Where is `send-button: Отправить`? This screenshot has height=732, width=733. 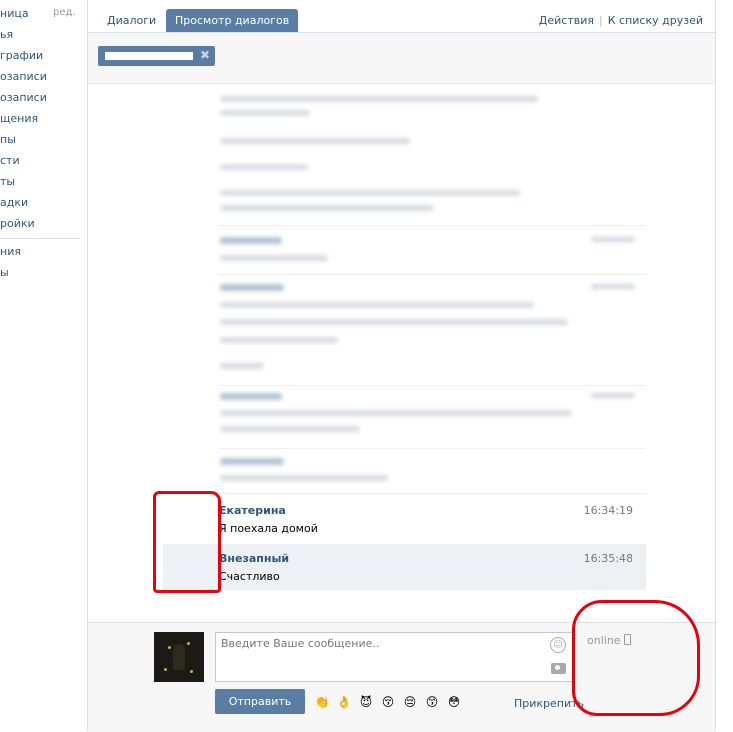 send-button: Отправить is located at coordinates (260, 701).